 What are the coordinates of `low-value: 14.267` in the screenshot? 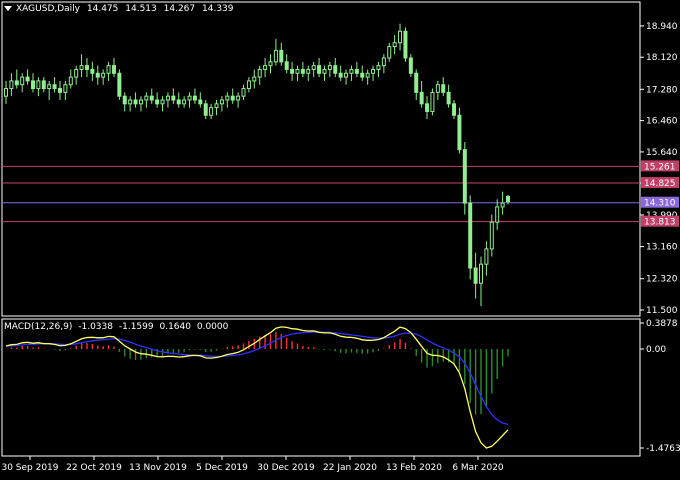 It's located at (179, 9).